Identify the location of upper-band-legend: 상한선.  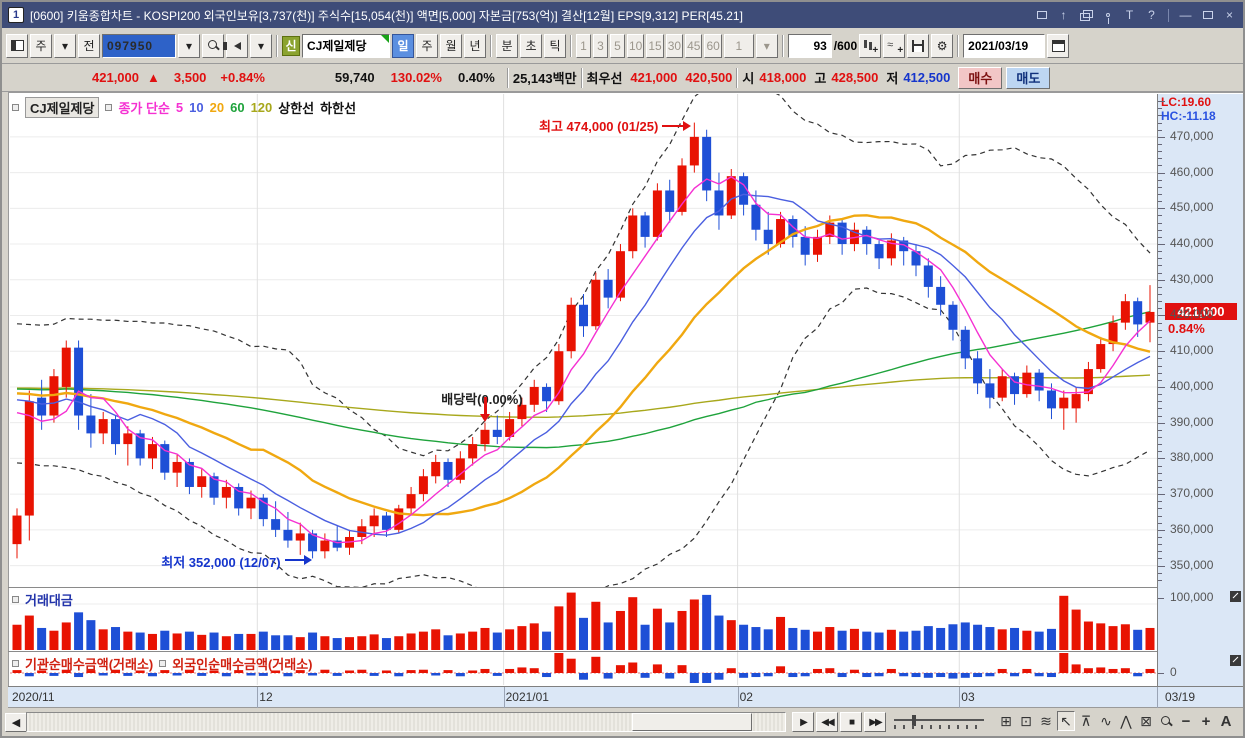
(296, 108).